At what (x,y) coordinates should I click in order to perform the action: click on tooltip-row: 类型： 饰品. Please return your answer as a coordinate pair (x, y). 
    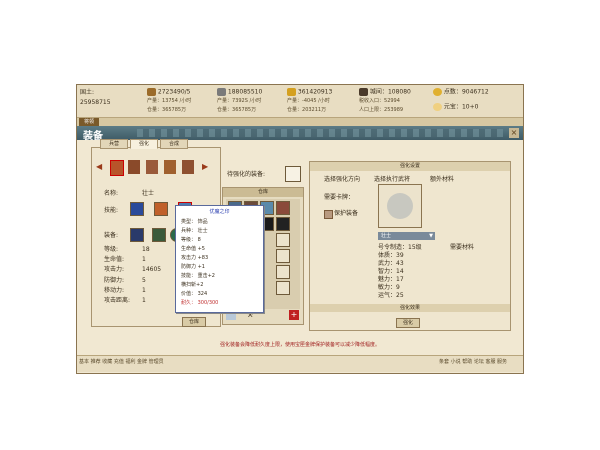
    Looking at the image, I should click on (194, 222).